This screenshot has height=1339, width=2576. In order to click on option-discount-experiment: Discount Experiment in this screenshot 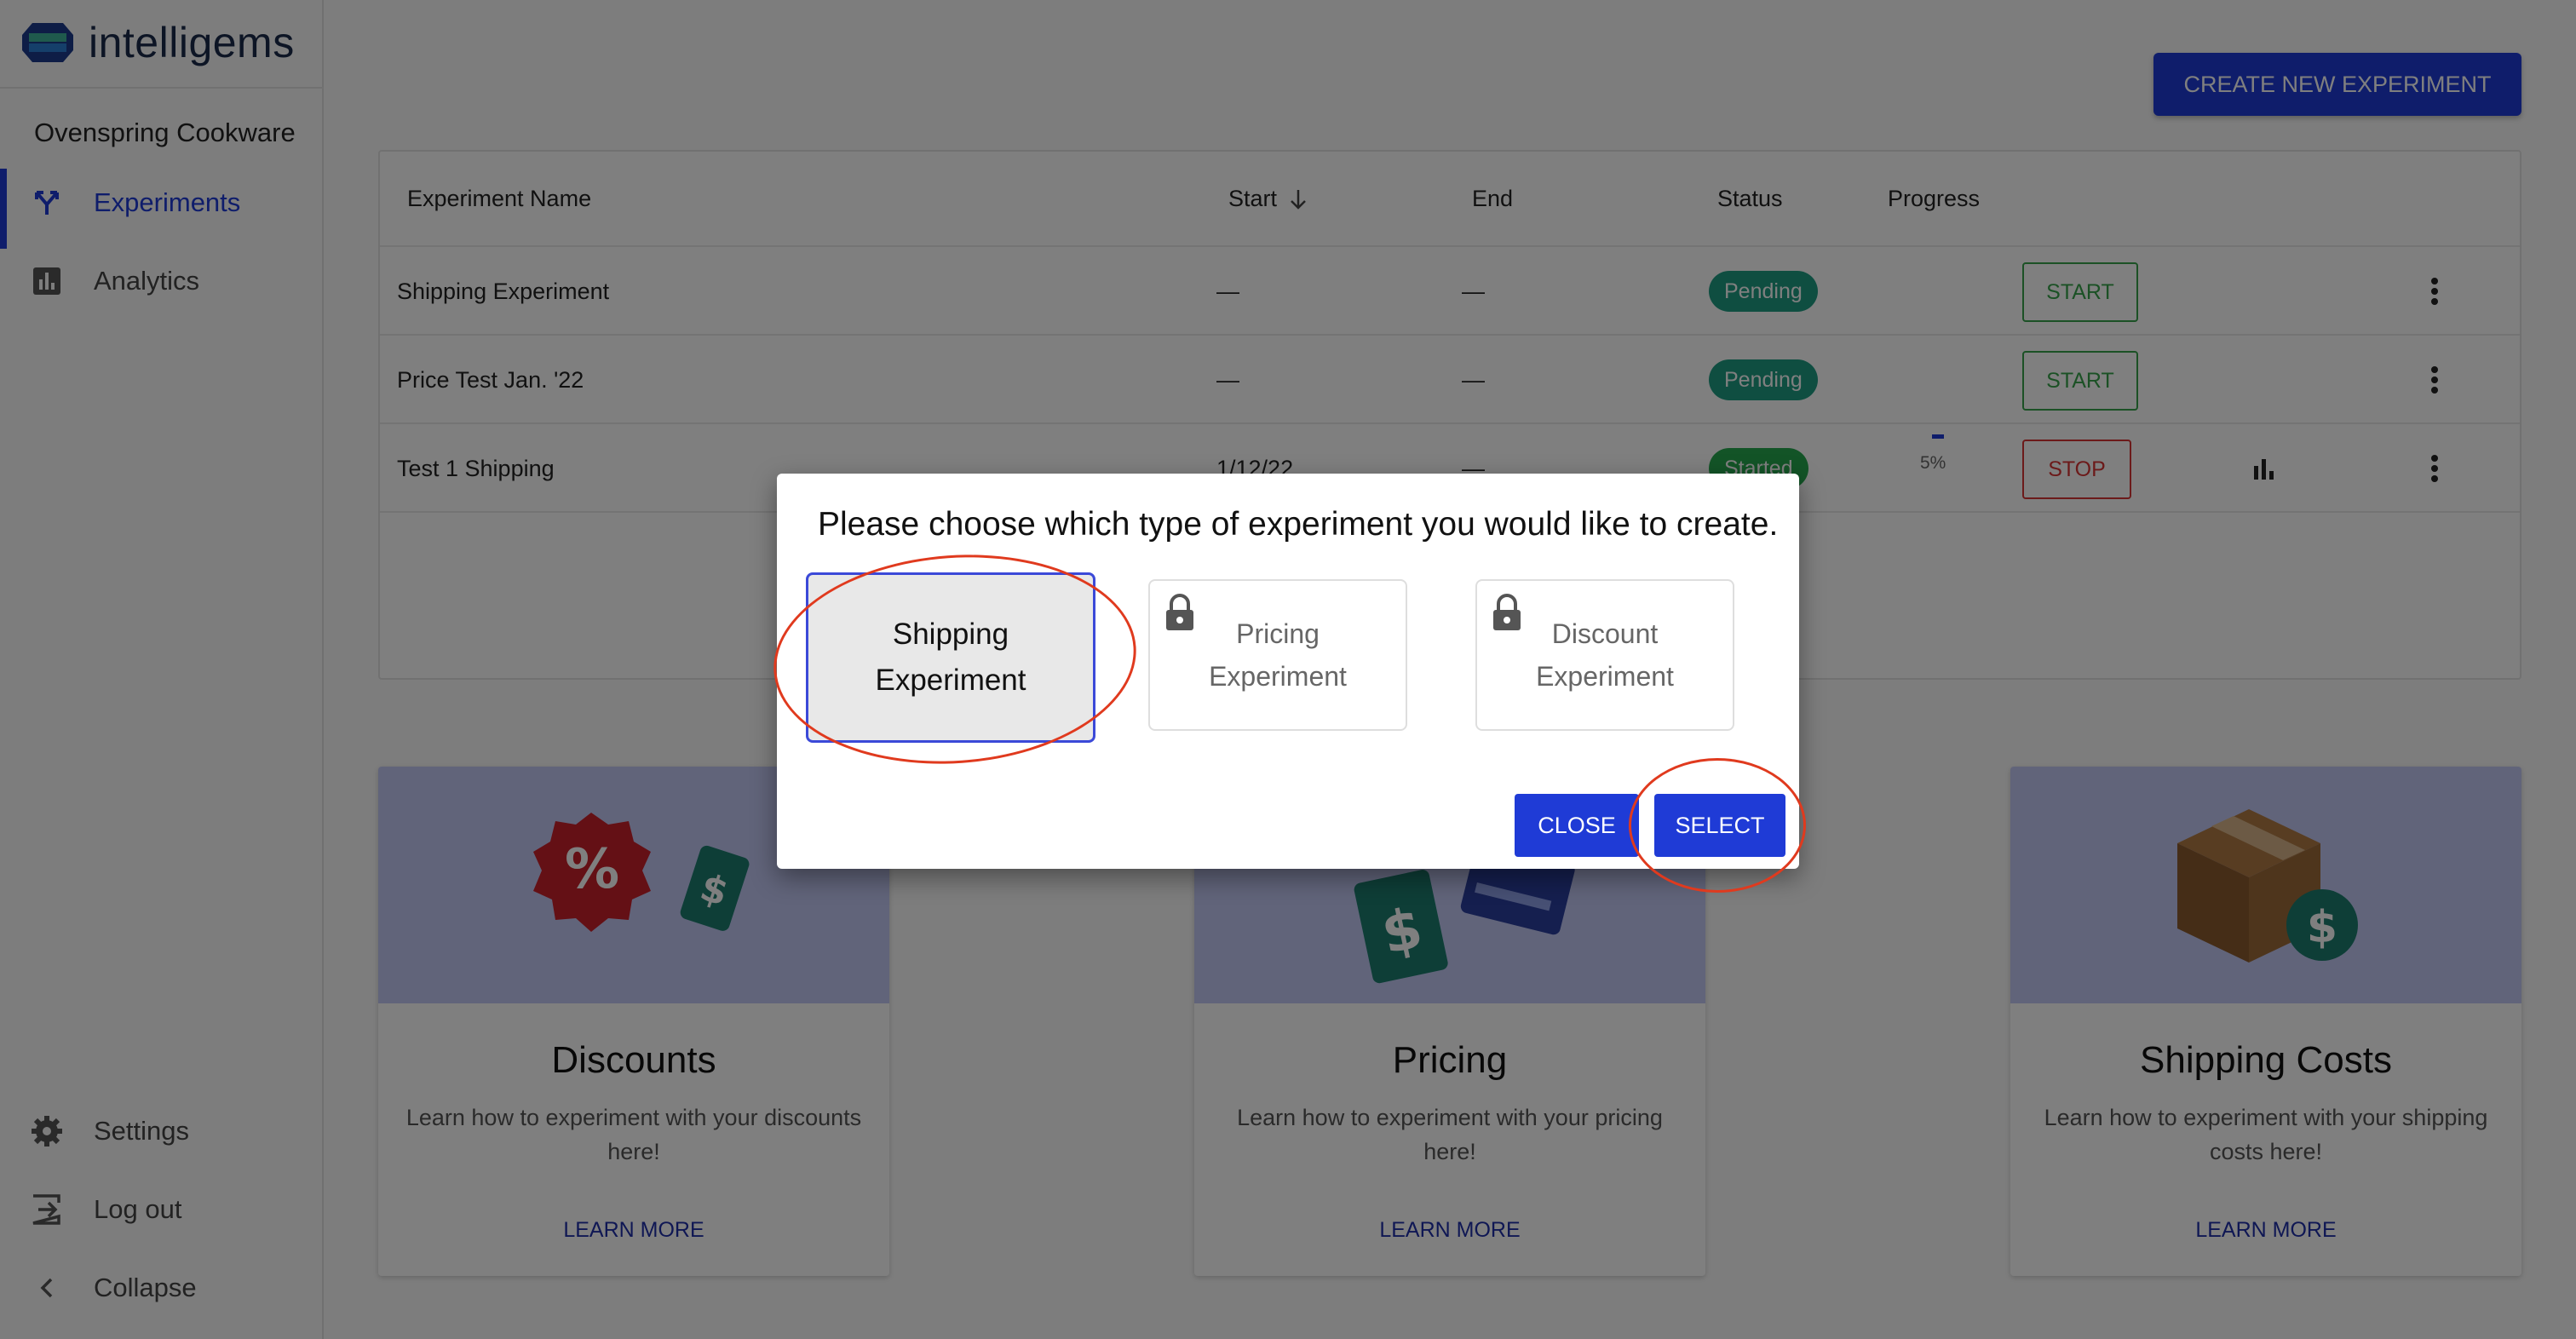, I will do `click(1605, 655)`.